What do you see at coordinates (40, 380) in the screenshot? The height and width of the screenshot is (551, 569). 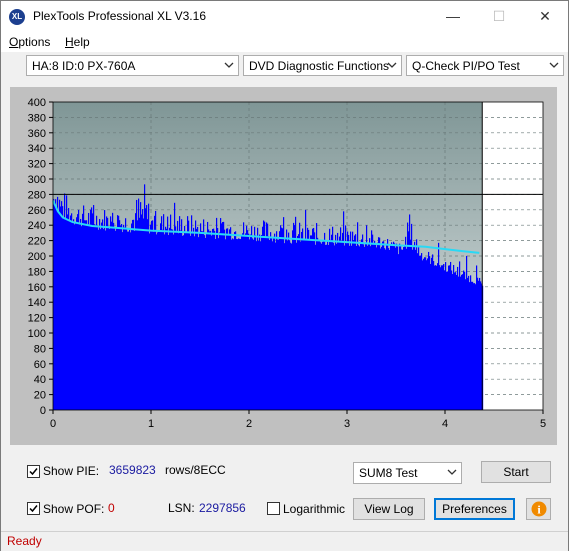 I see `y-tick-label: 40` at bounding box center [40, 380].